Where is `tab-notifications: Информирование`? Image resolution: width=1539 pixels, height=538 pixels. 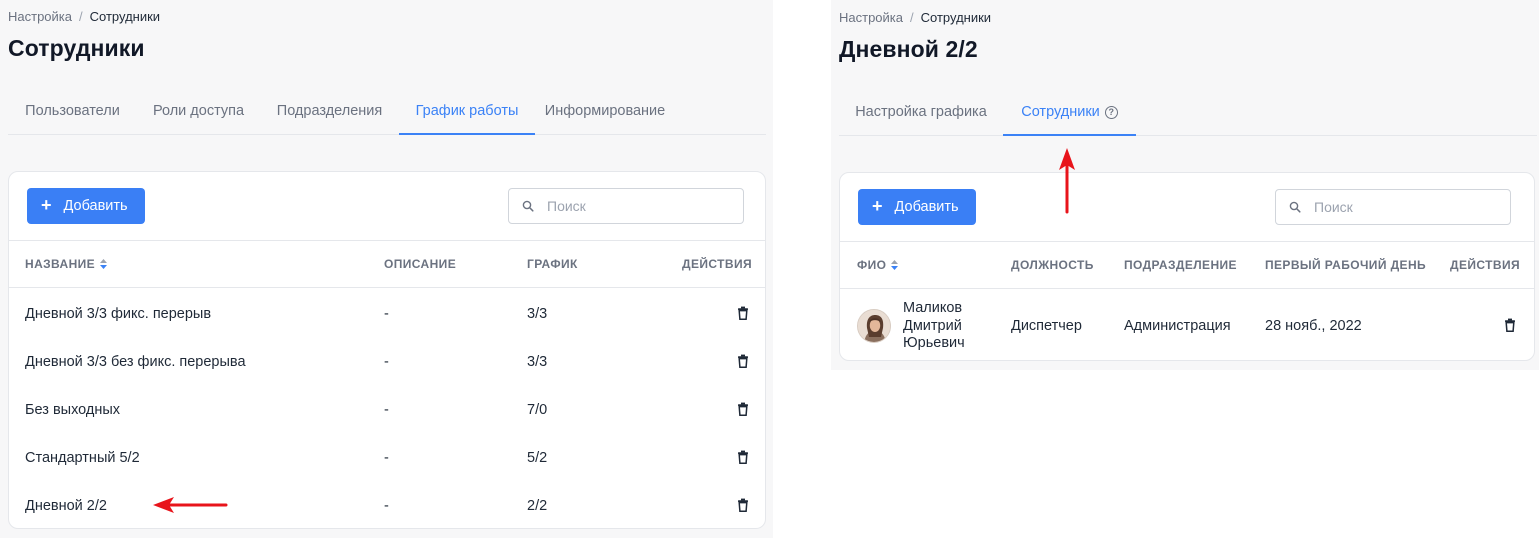 tab-notifications: Информирование is located at coordinates (605, 111).